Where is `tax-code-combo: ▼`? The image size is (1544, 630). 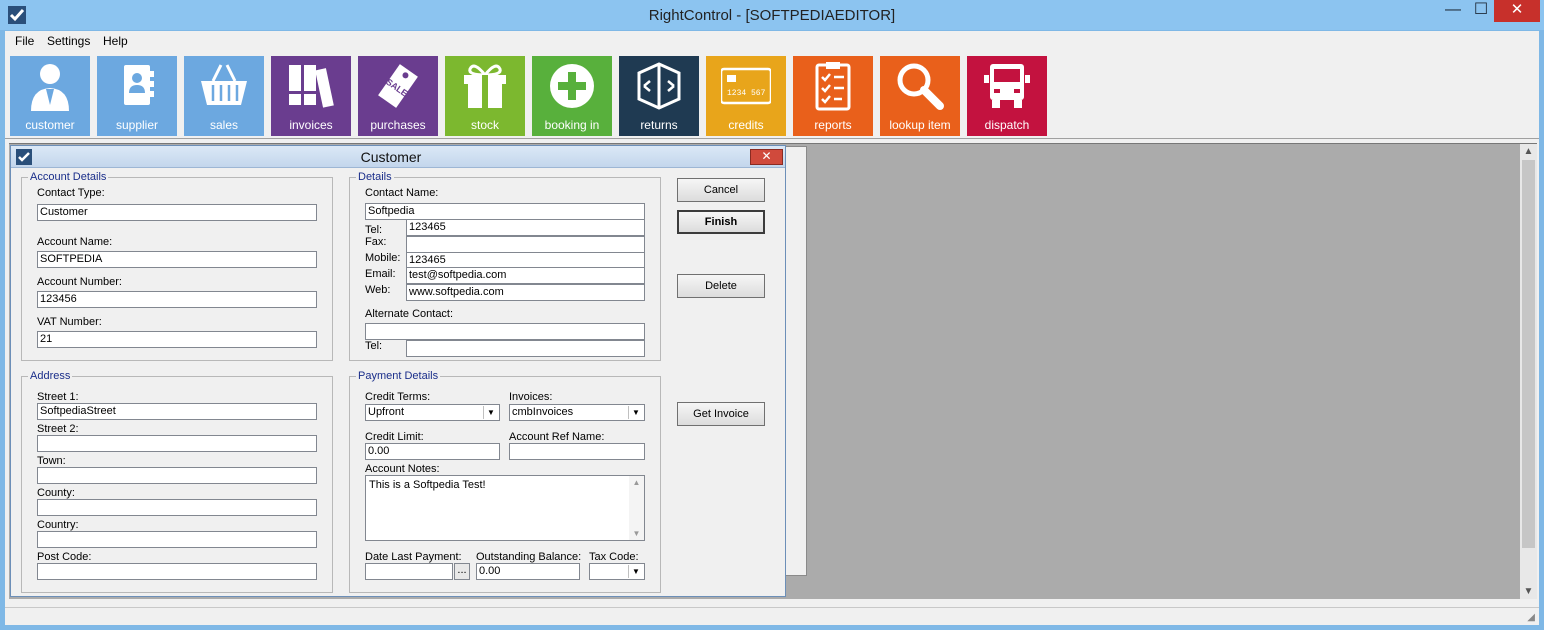
tax-code-combo: ▼ is located at coordinates (617, 571).